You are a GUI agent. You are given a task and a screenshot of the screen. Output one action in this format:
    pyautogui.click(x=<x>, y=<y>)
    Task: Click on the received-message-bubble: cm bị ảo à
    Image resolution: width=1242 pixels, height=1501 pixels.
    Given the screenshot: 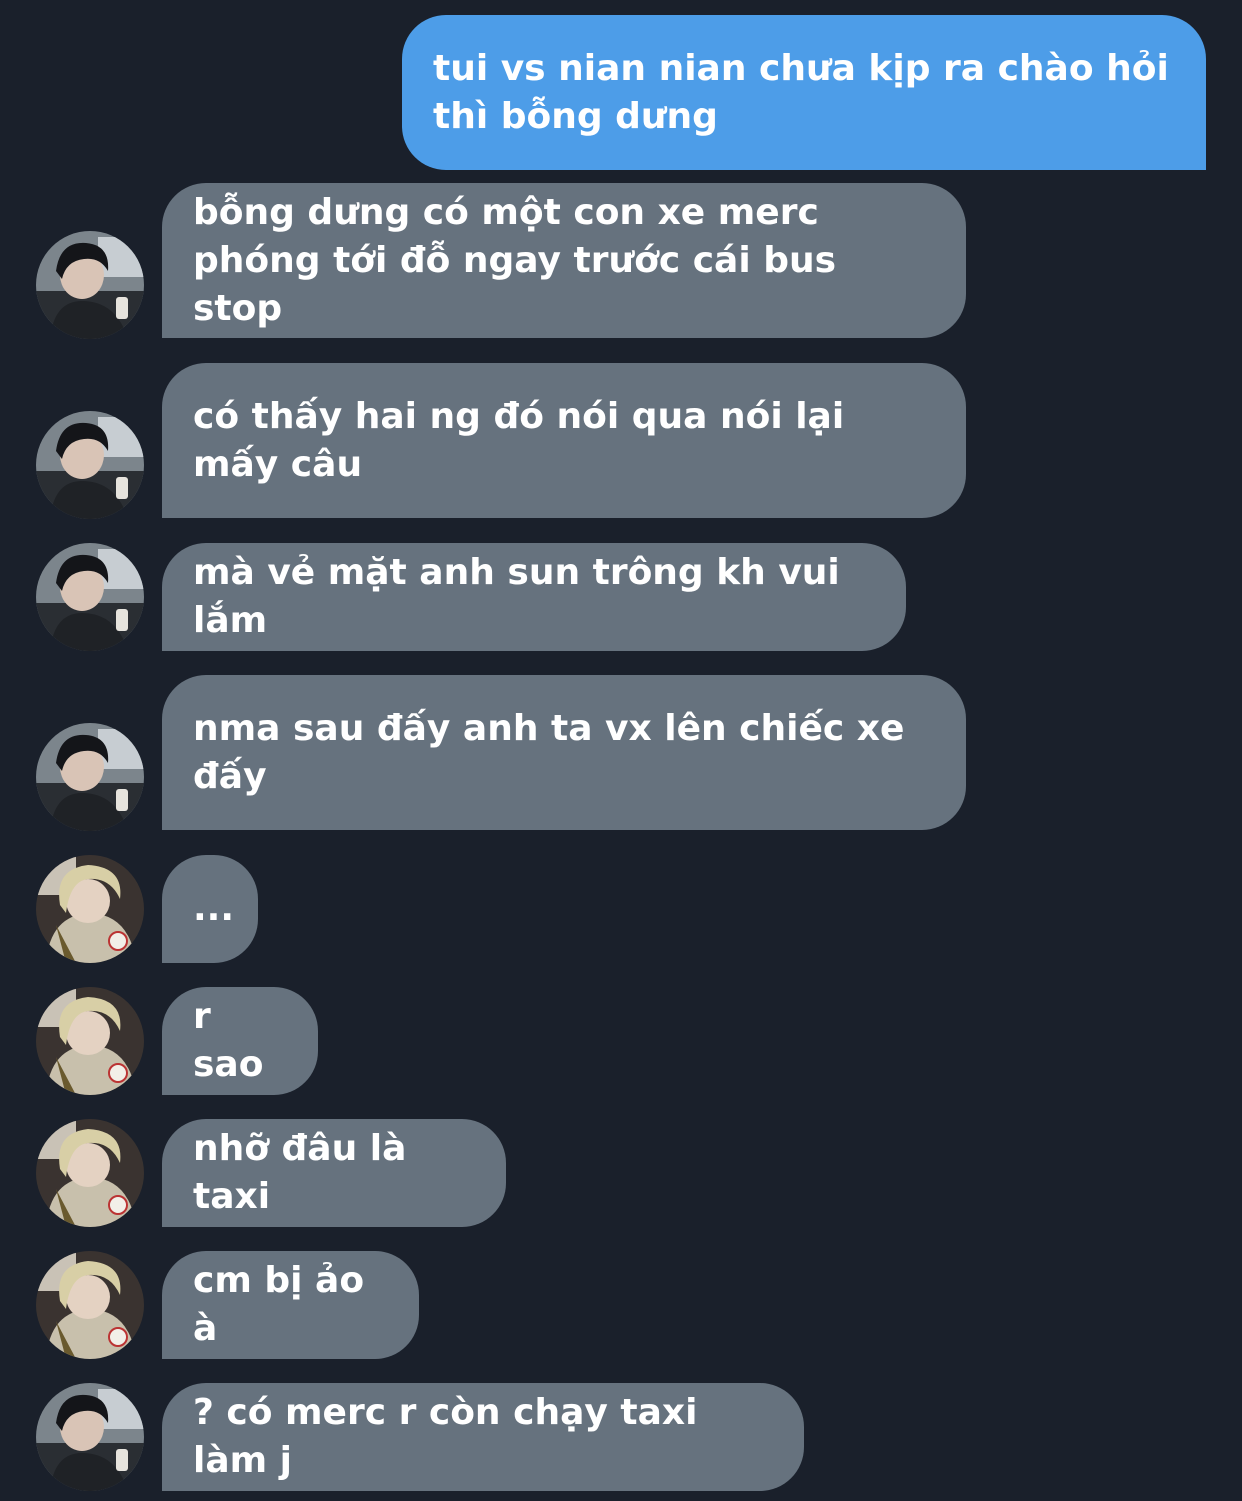 What is the action you would take?
    pyautogui.click(x=290, y=1305)
    